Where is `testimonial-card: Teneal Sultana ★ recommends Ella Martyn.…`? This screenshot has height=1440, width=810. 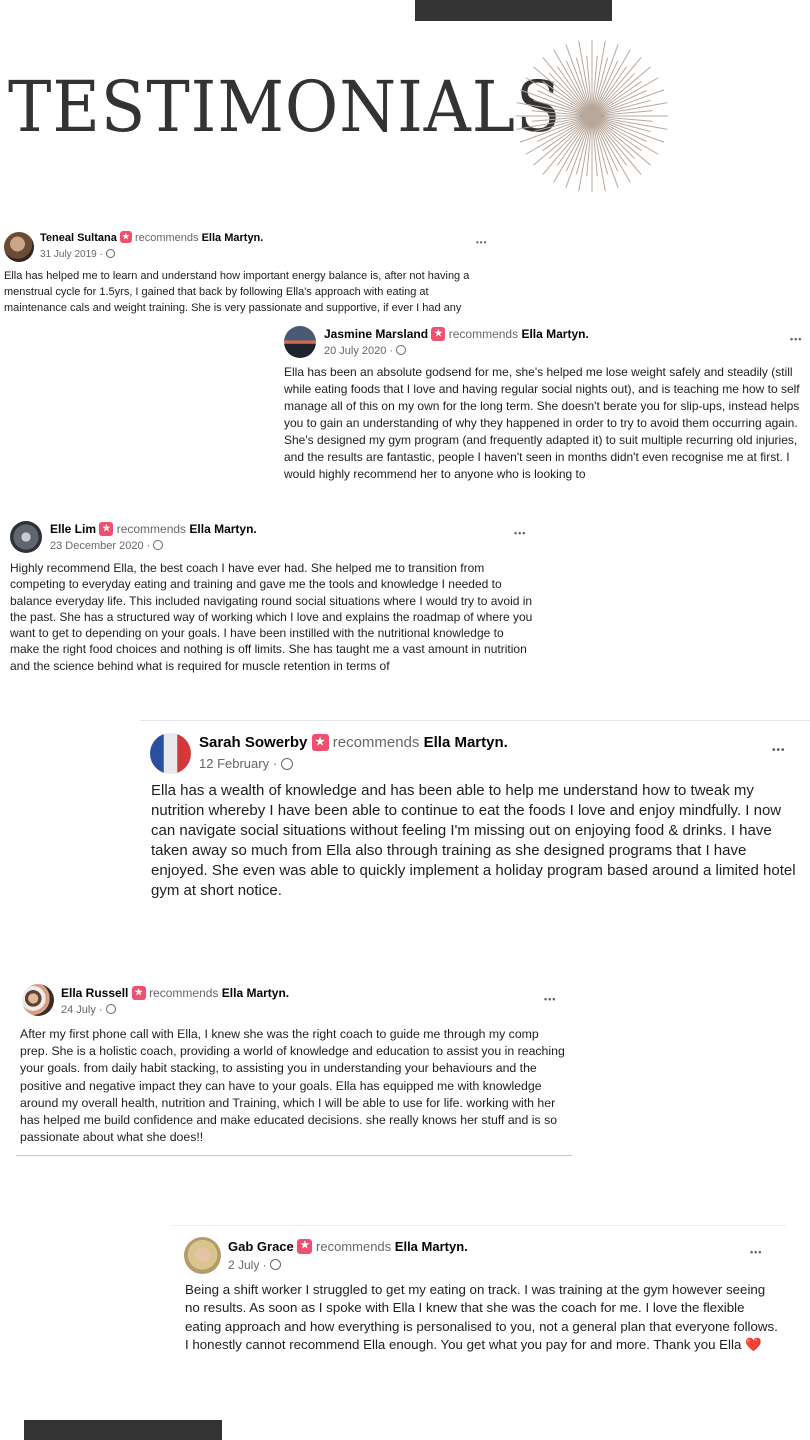
testimonial-card: Teneal Sultana ★ recommends Ella Martyn.… is located at coordinates (247, 272).